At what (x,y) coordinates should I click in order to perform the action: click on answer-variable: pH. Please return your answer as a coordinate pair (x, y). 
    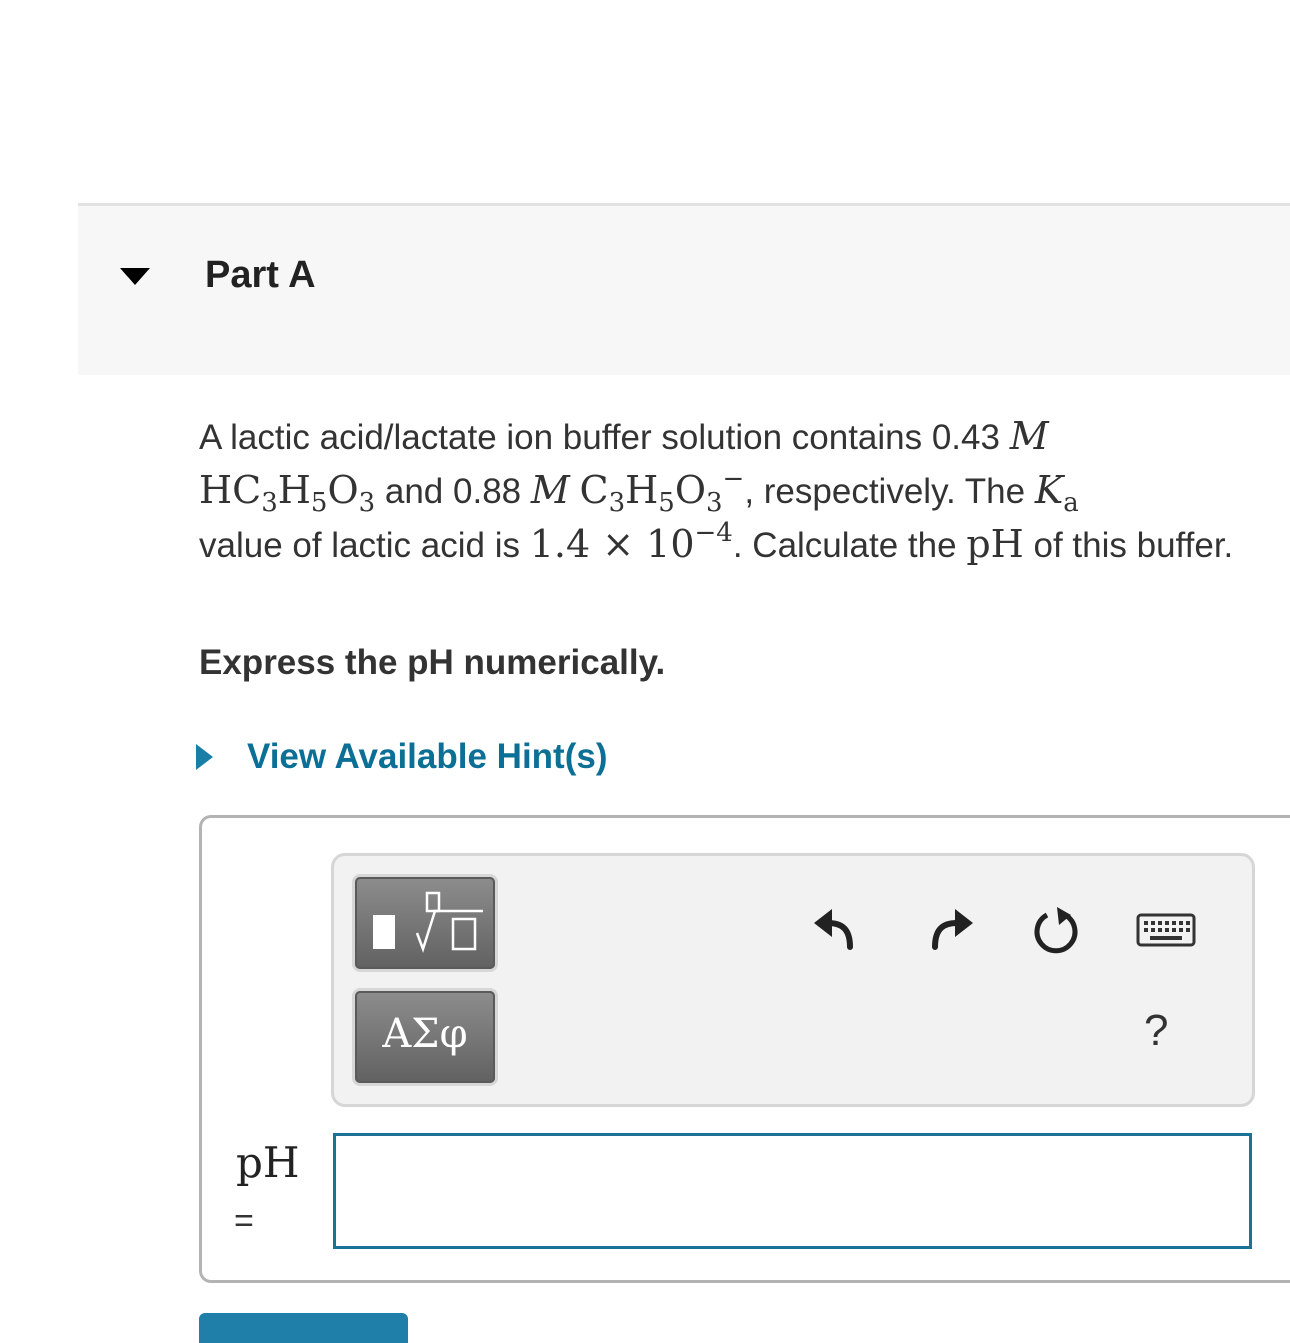
    Looking at the image, I should click on (268, 1162).